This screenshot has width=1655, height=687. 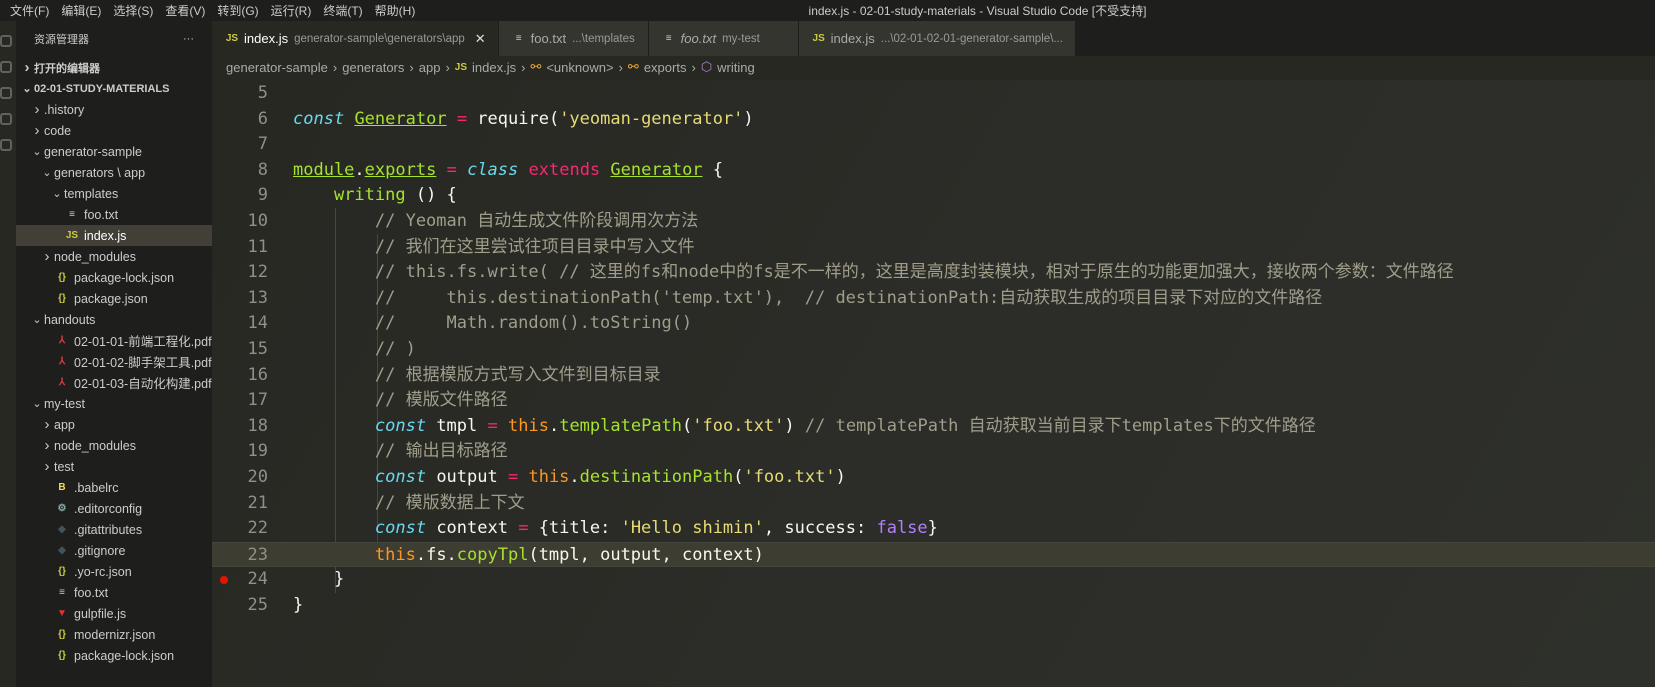 What do you see at coordinates (237, 10) in the screenshot?
I see `menu-item: 转到(G)` at bounding box center [237, 10].